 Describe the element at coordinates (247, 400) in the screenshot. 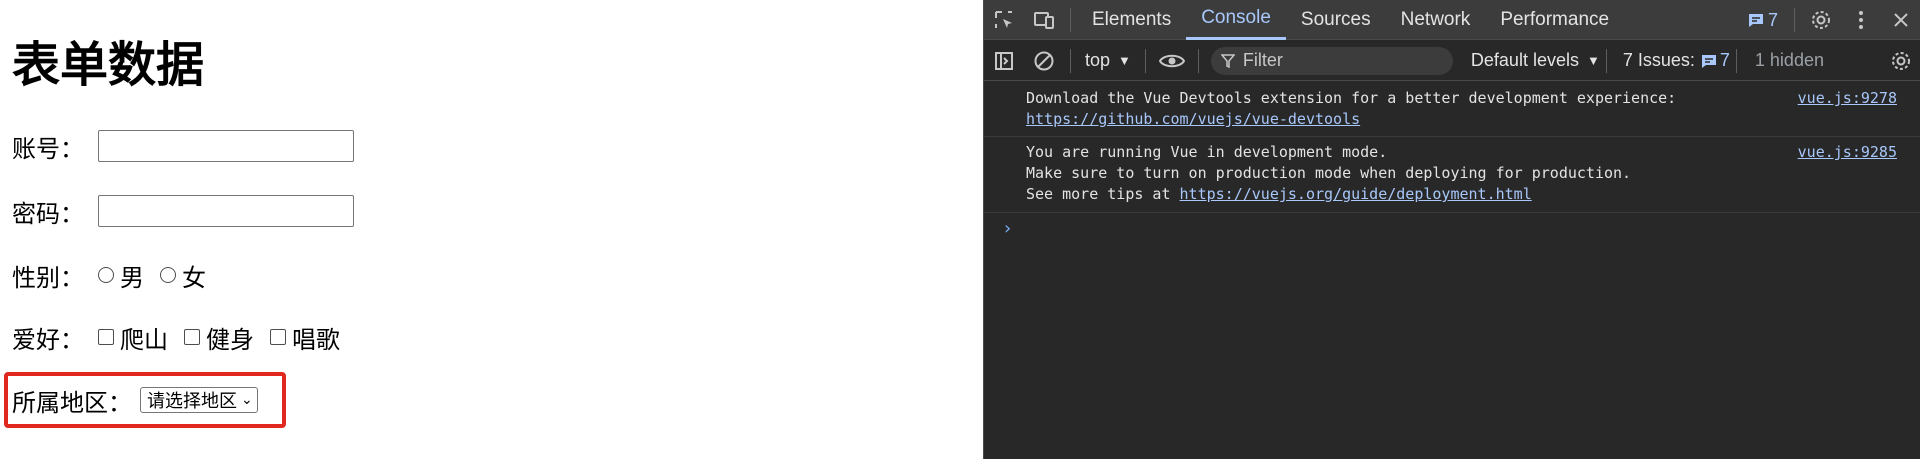

I see `chevron-down-icon: ⌄` at that location.